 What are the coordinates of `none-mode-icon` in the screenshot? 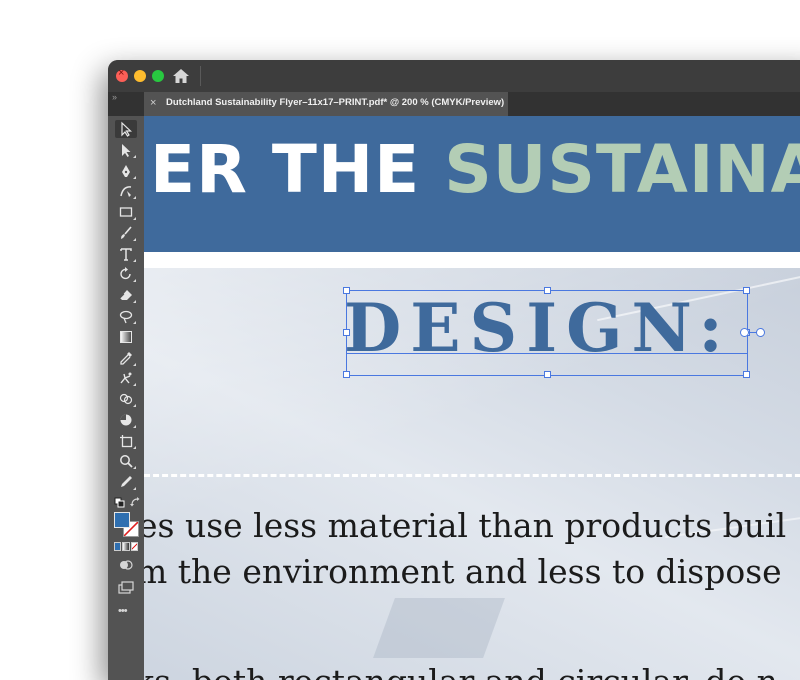 It's located at (134, 546).